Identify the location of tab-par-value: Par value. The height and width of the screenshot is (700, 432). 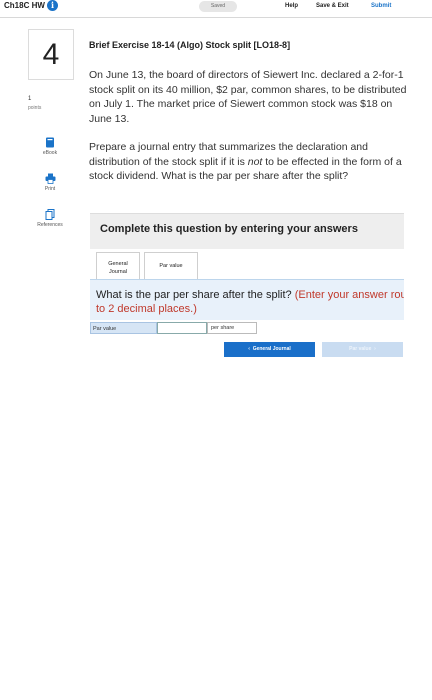
(171, 266).